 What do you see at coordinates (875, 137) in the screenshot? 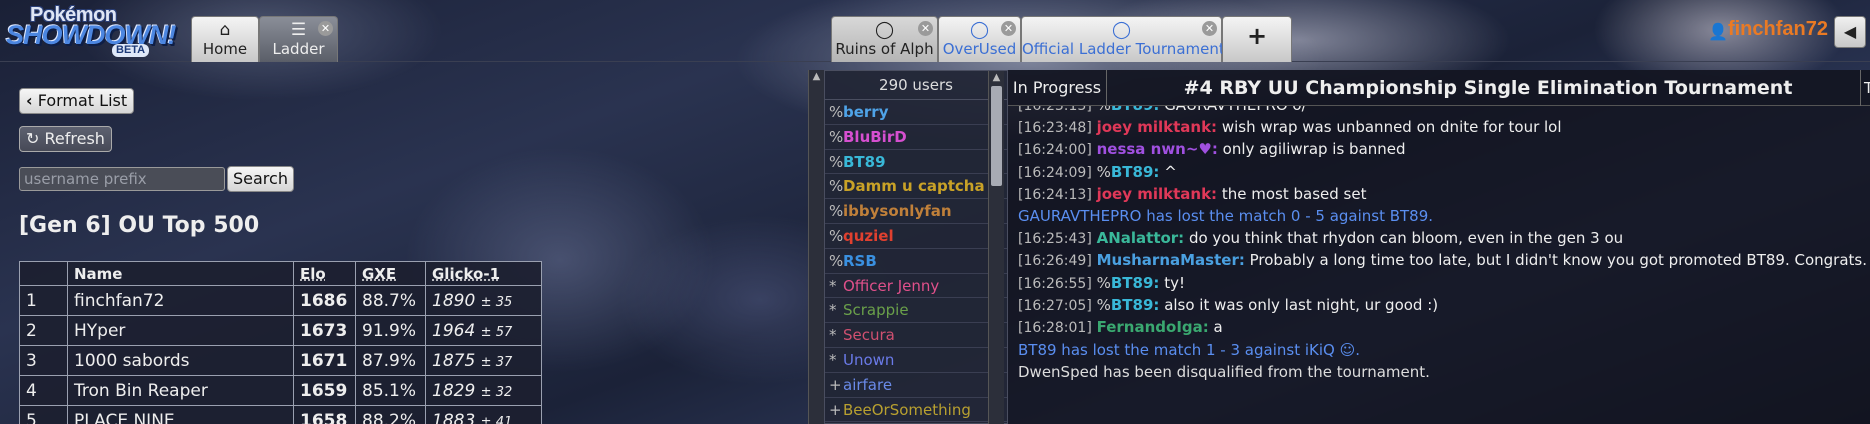
I see `user-name: BluBirD` at bounding box center [875, 137].